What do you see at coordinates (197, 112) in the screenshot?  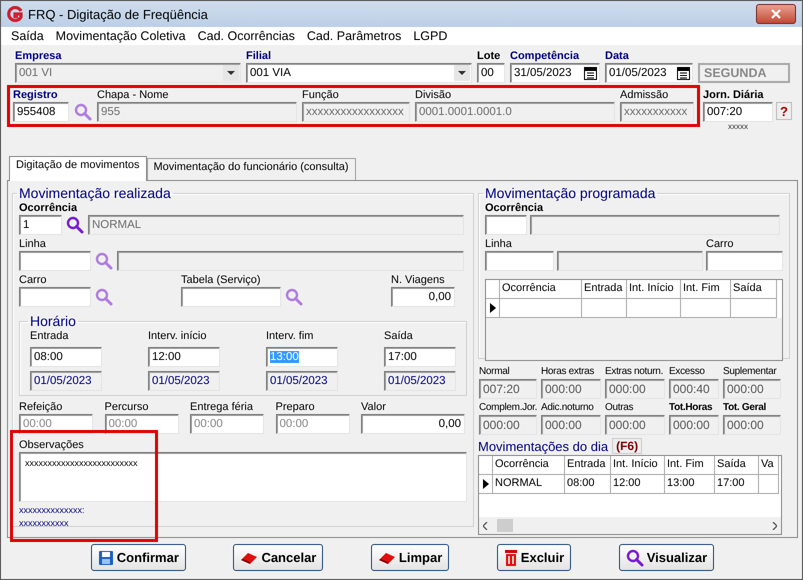 I see `text-field: 955` at bounding box center [197, 112].